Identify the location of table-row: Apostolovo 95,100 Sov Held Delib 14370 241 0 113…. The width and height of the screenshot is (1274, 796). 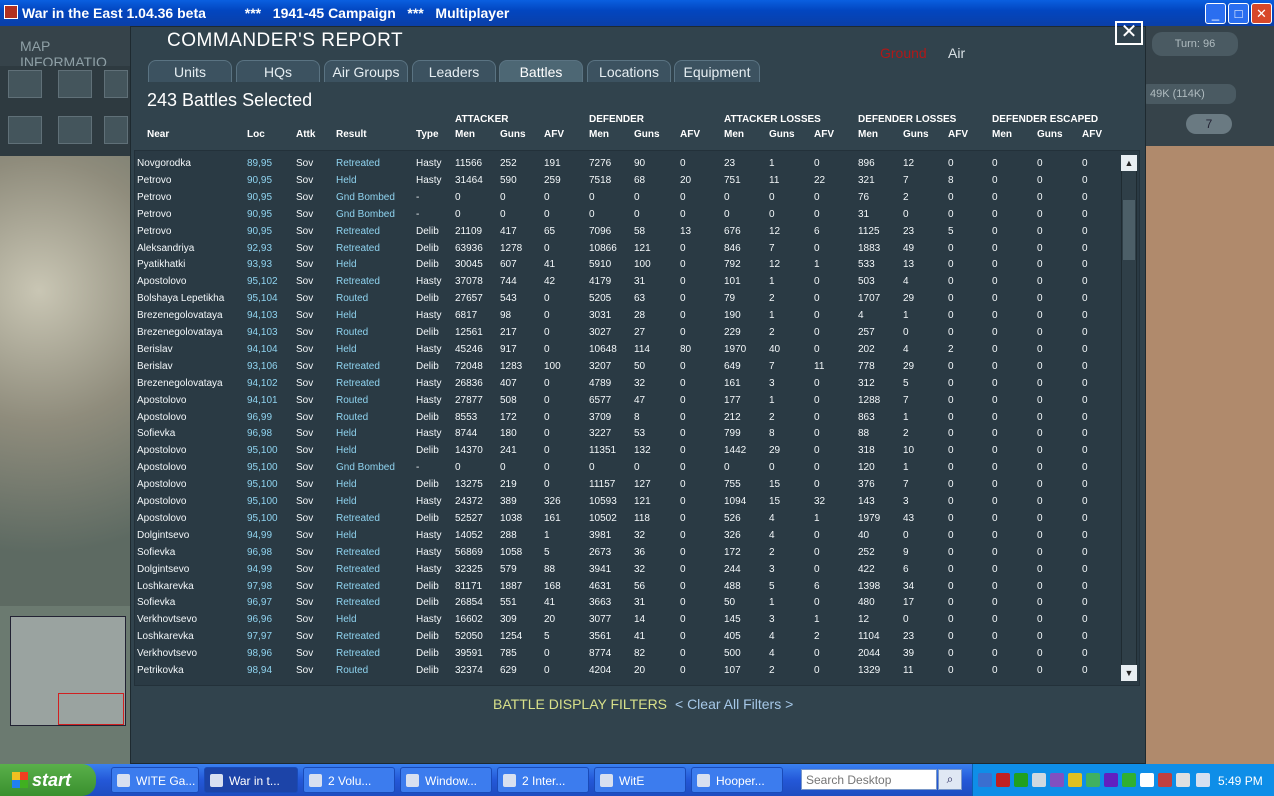
(544, 451).